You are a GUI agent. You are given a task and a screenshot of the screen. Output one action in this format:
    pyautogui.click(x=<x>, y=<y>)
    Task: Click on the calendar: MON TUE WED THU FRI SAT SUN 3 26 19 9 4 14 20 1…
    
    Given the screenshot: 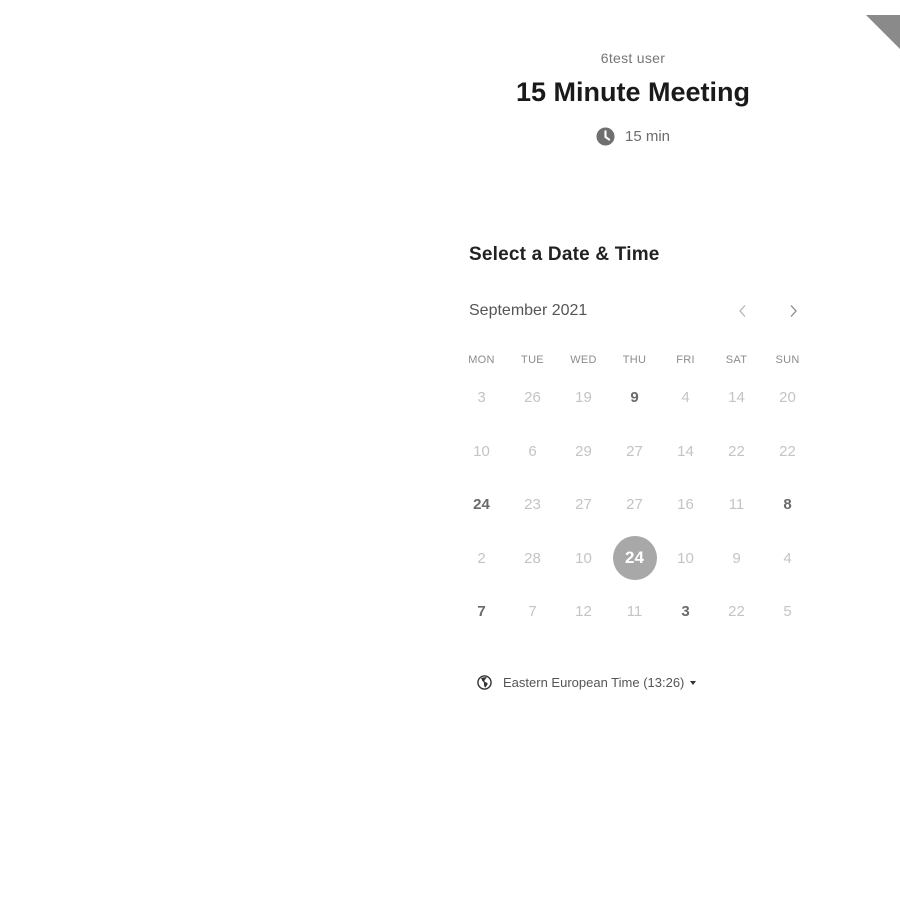 What is the action you would take?
    pyautogui.click(x=634, y=504)
    